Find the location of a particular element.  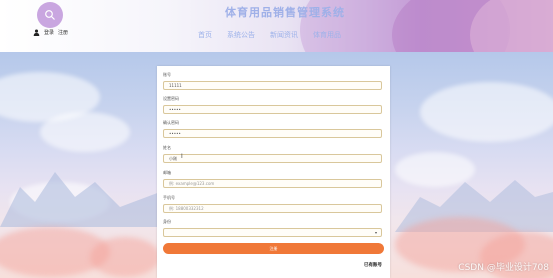

site-title: 体育用品销售管理系统 is located at coordinates (285, 12).